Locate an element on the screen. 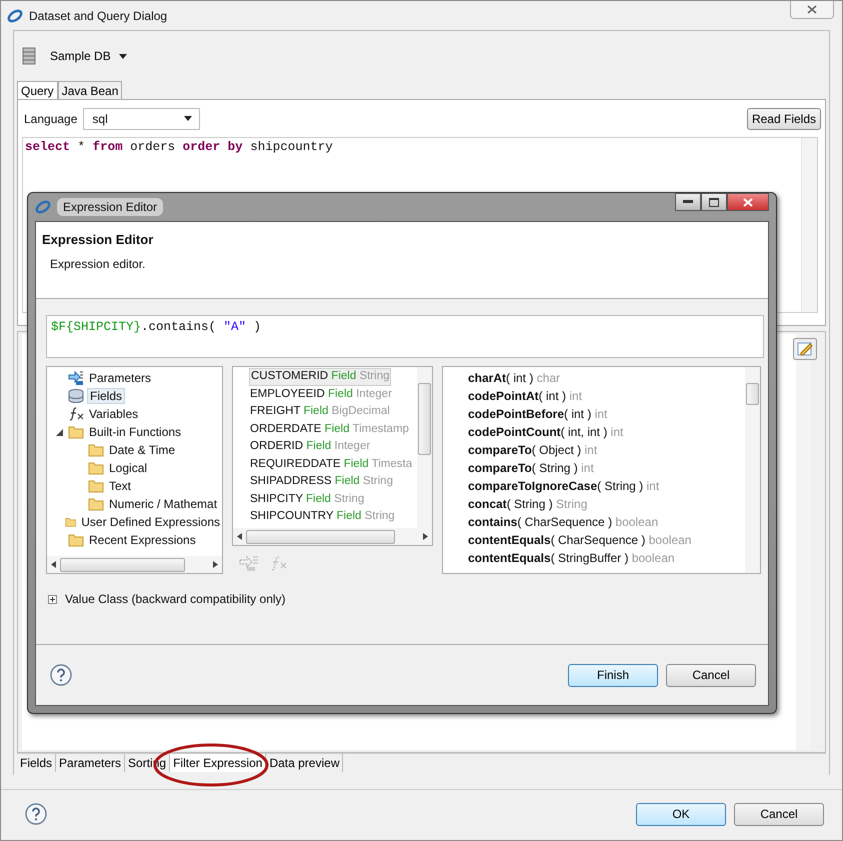 This screenshot has width=843, height=841. query-text: select * from orders order by shipcountry is located at coordinates (179, 147).